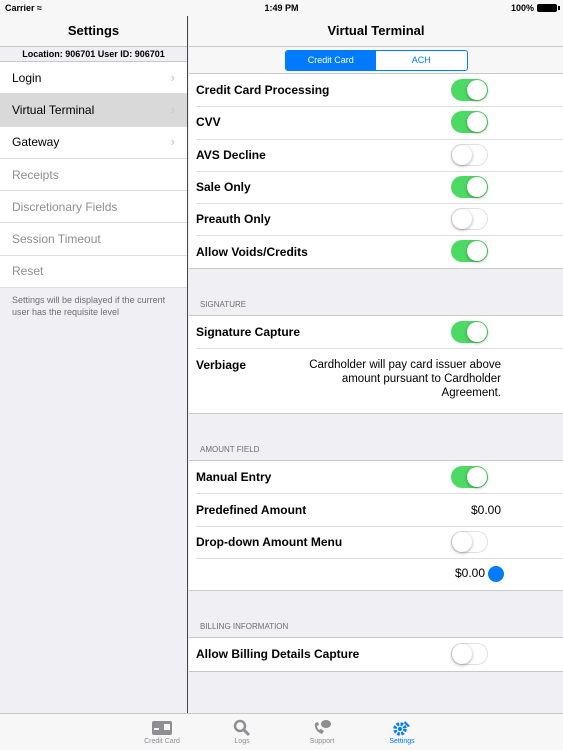 The image size is (563, 750). What do you see at coordinates (376, 251) in the screenshot?
I see `allow-voids-credits-row: Allow Voids/Credits` at bounding box center [376, 251].